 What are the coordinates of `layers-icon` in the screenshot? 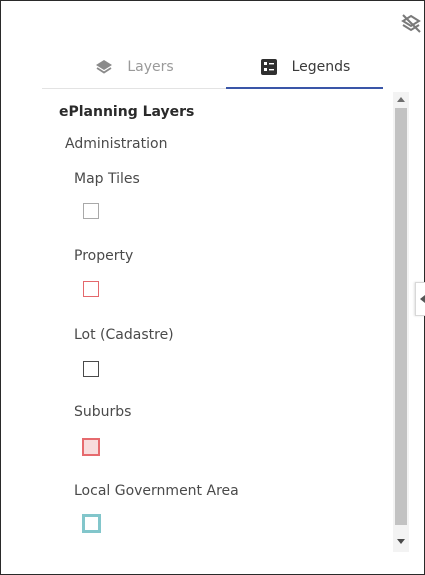 It's located at (104, 67).